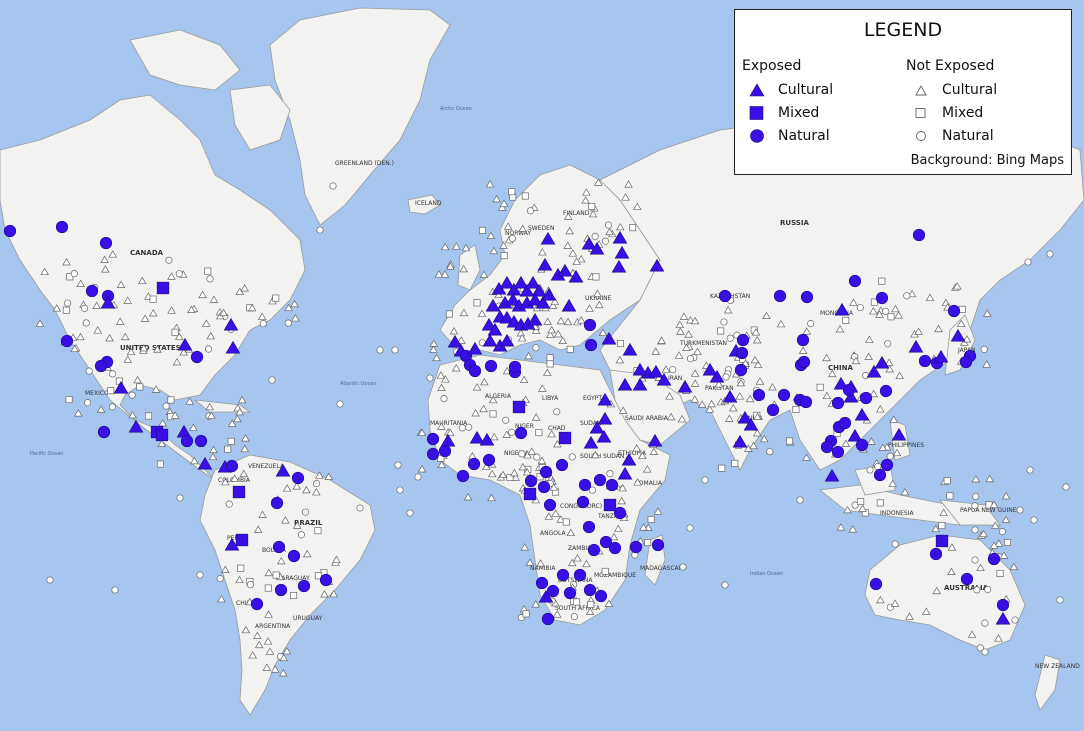  I want to click on label-angola: ANGOLA, so click(553, 533).